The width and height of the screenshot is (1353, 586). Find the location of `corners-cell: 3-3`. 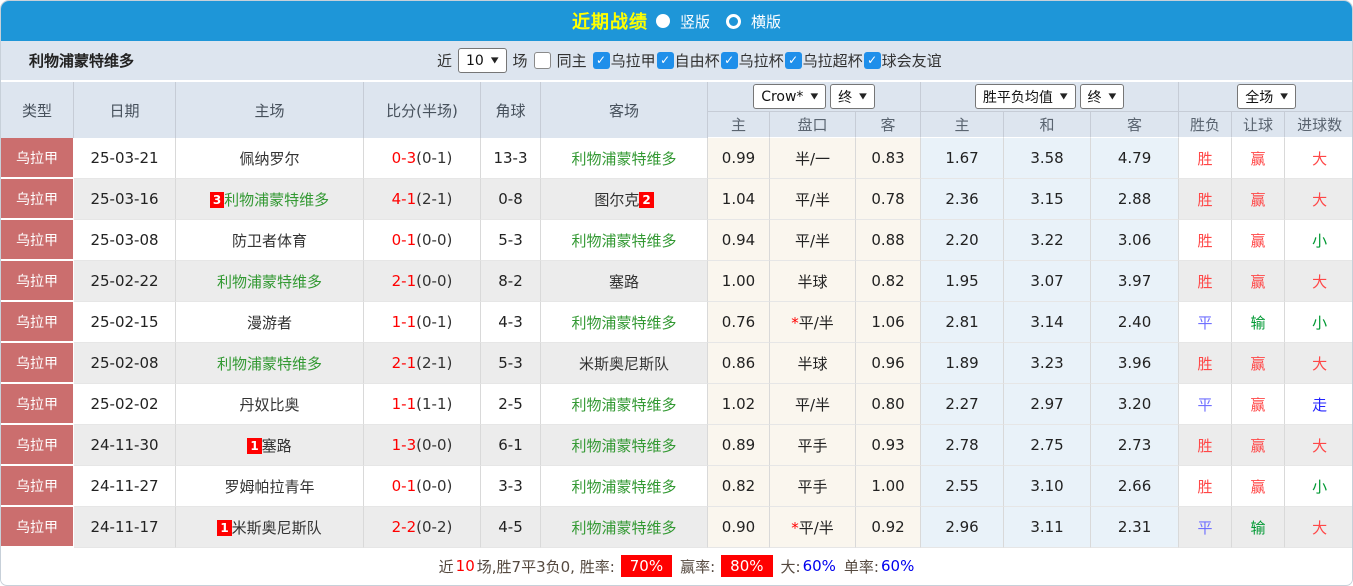

corners-cell: 3-3 is located at coordinates (511, 486).